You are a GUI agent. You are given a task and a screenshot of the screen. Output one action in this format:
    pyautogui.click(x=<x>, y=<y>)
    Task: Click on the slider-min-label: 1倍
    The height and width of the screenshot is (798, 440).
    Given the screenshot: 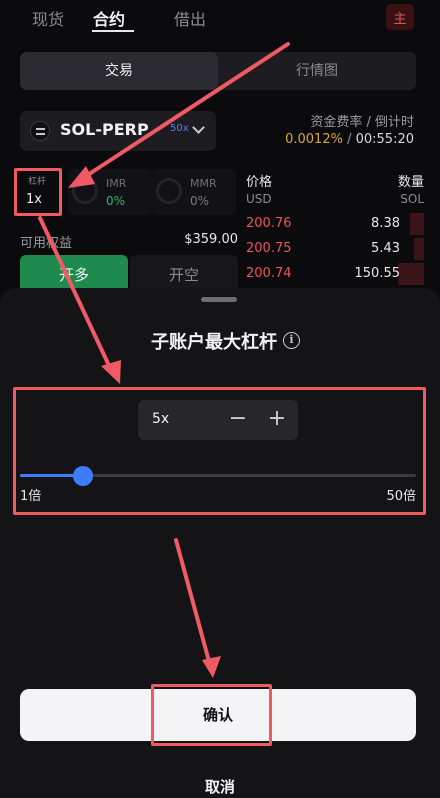 What is the action you would take?
    pyautogui.click(x=31, y=496)
    